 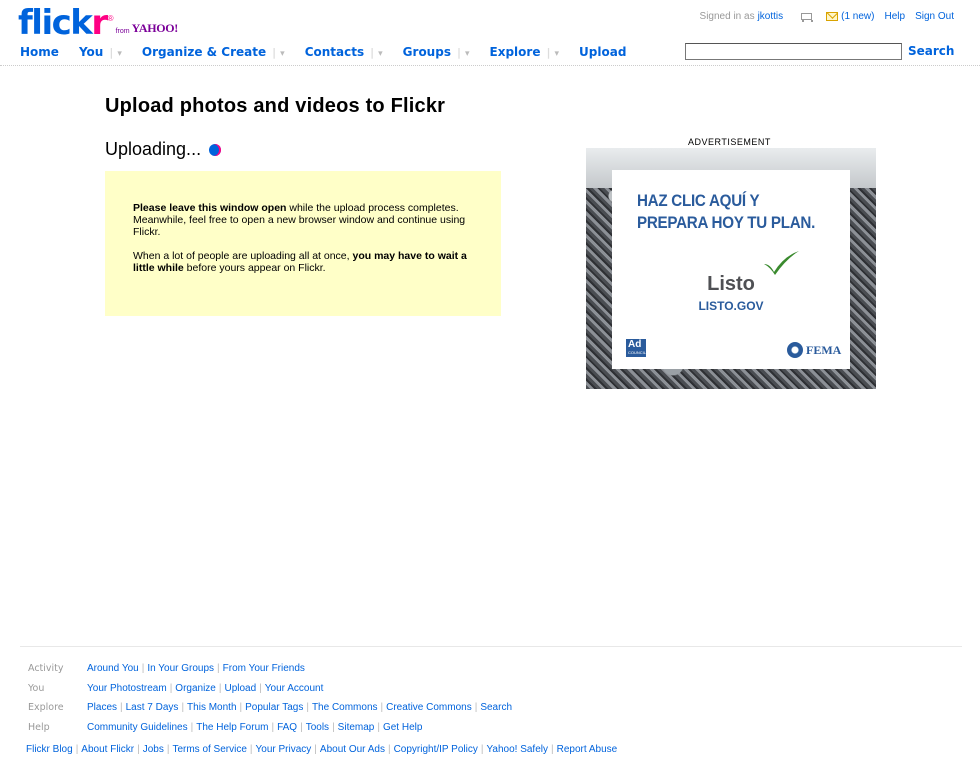 I want to click on footer-link-report-abuse: Report Abuse, so click(x=587, y=749).